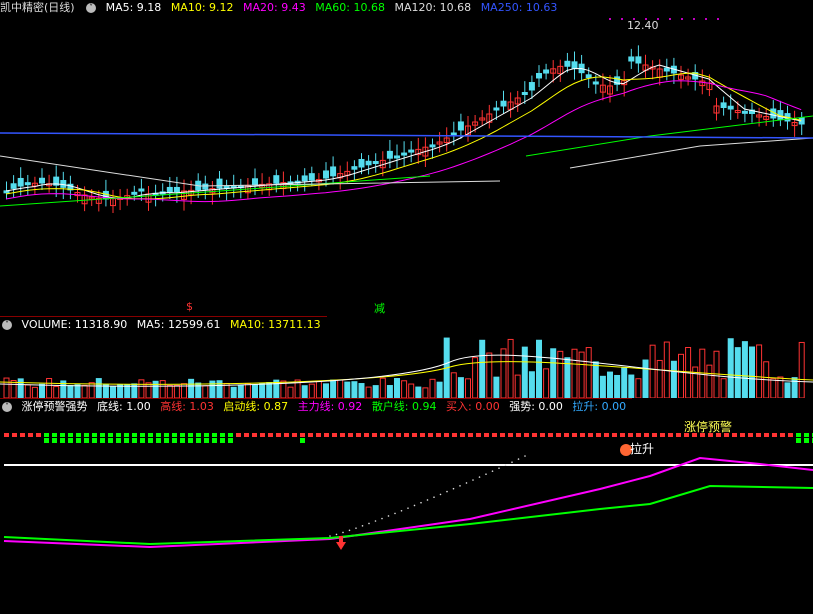 The width and height of the screenshot is (813, 614). I want to click on start-line-label: 启动线: 0.87, so click(256, 406).